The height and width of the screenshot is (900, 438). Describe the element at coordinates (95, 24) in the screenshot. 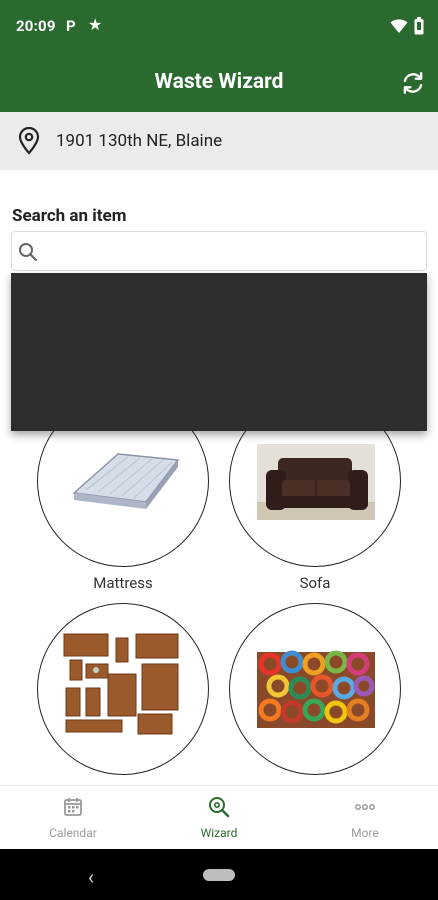

I see `star-notification-icon: ★` at that location.